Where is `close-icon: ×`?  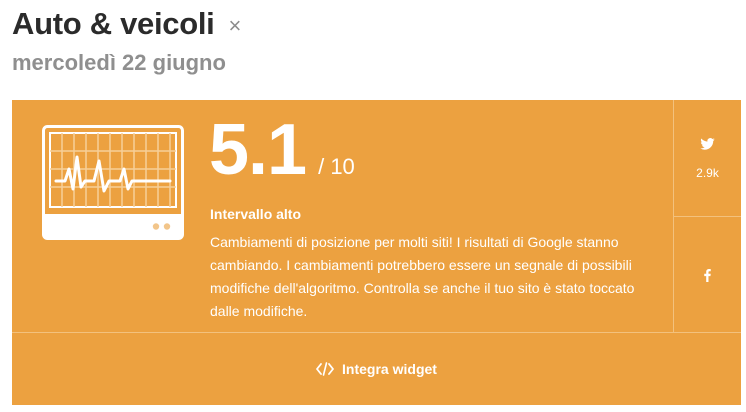 close-icon: × is located at coordinates (235, 26).